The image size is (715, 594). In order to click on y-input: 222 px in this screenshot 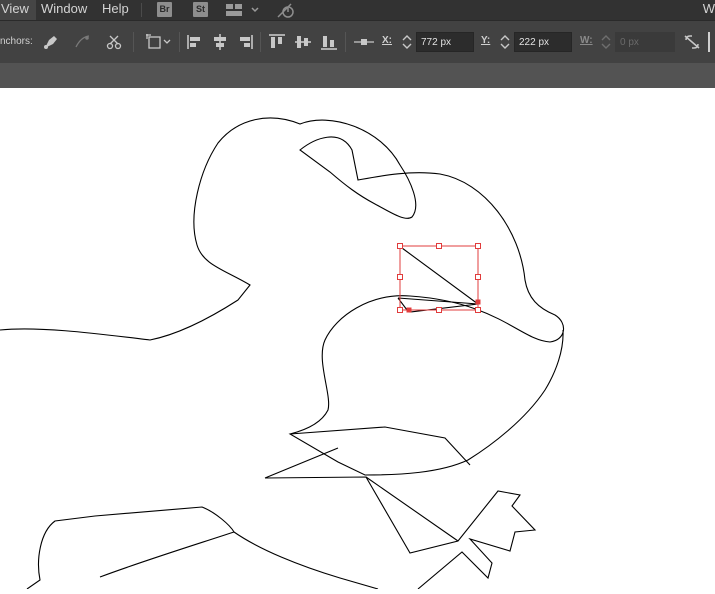, I will do `click(543, 42)`.